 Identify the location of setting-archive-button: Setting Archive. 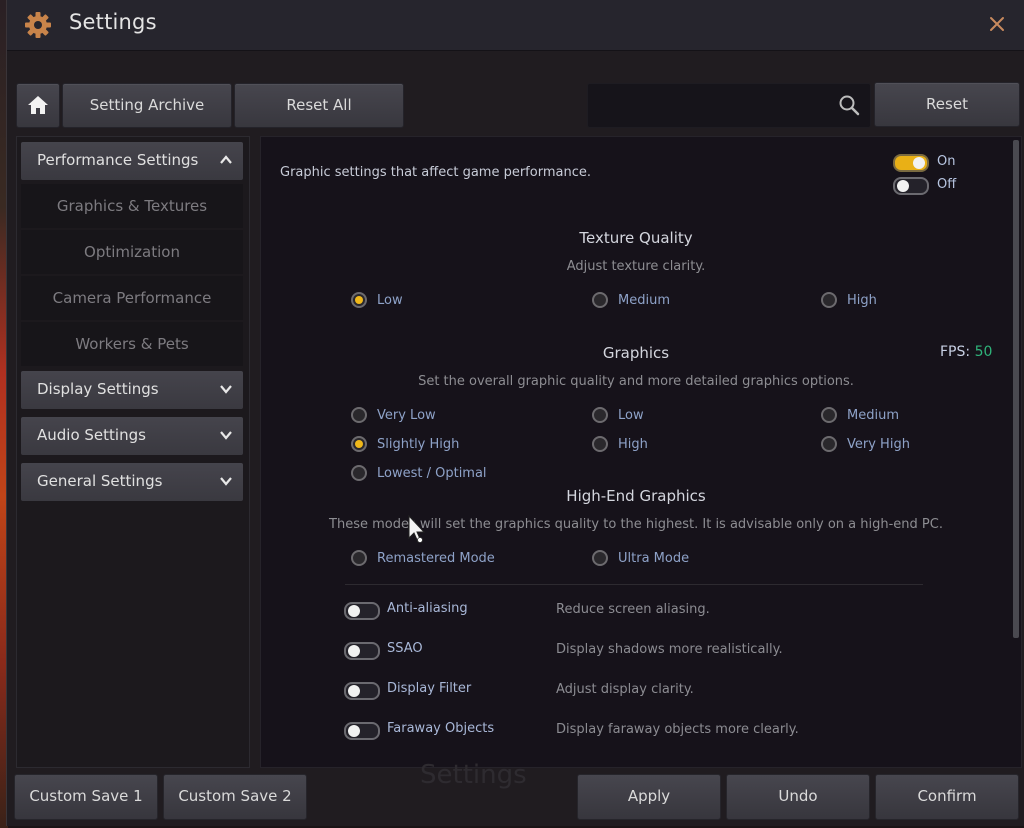
(147, 105).